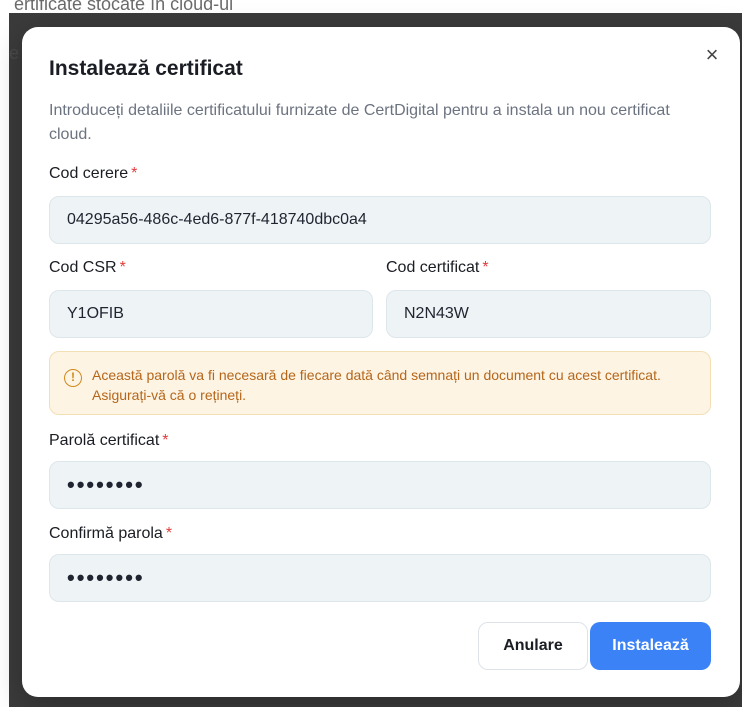 This screenshot has height=707, width=742. I want to click on dialog-title: Instalează certificat, so click(146, 68).